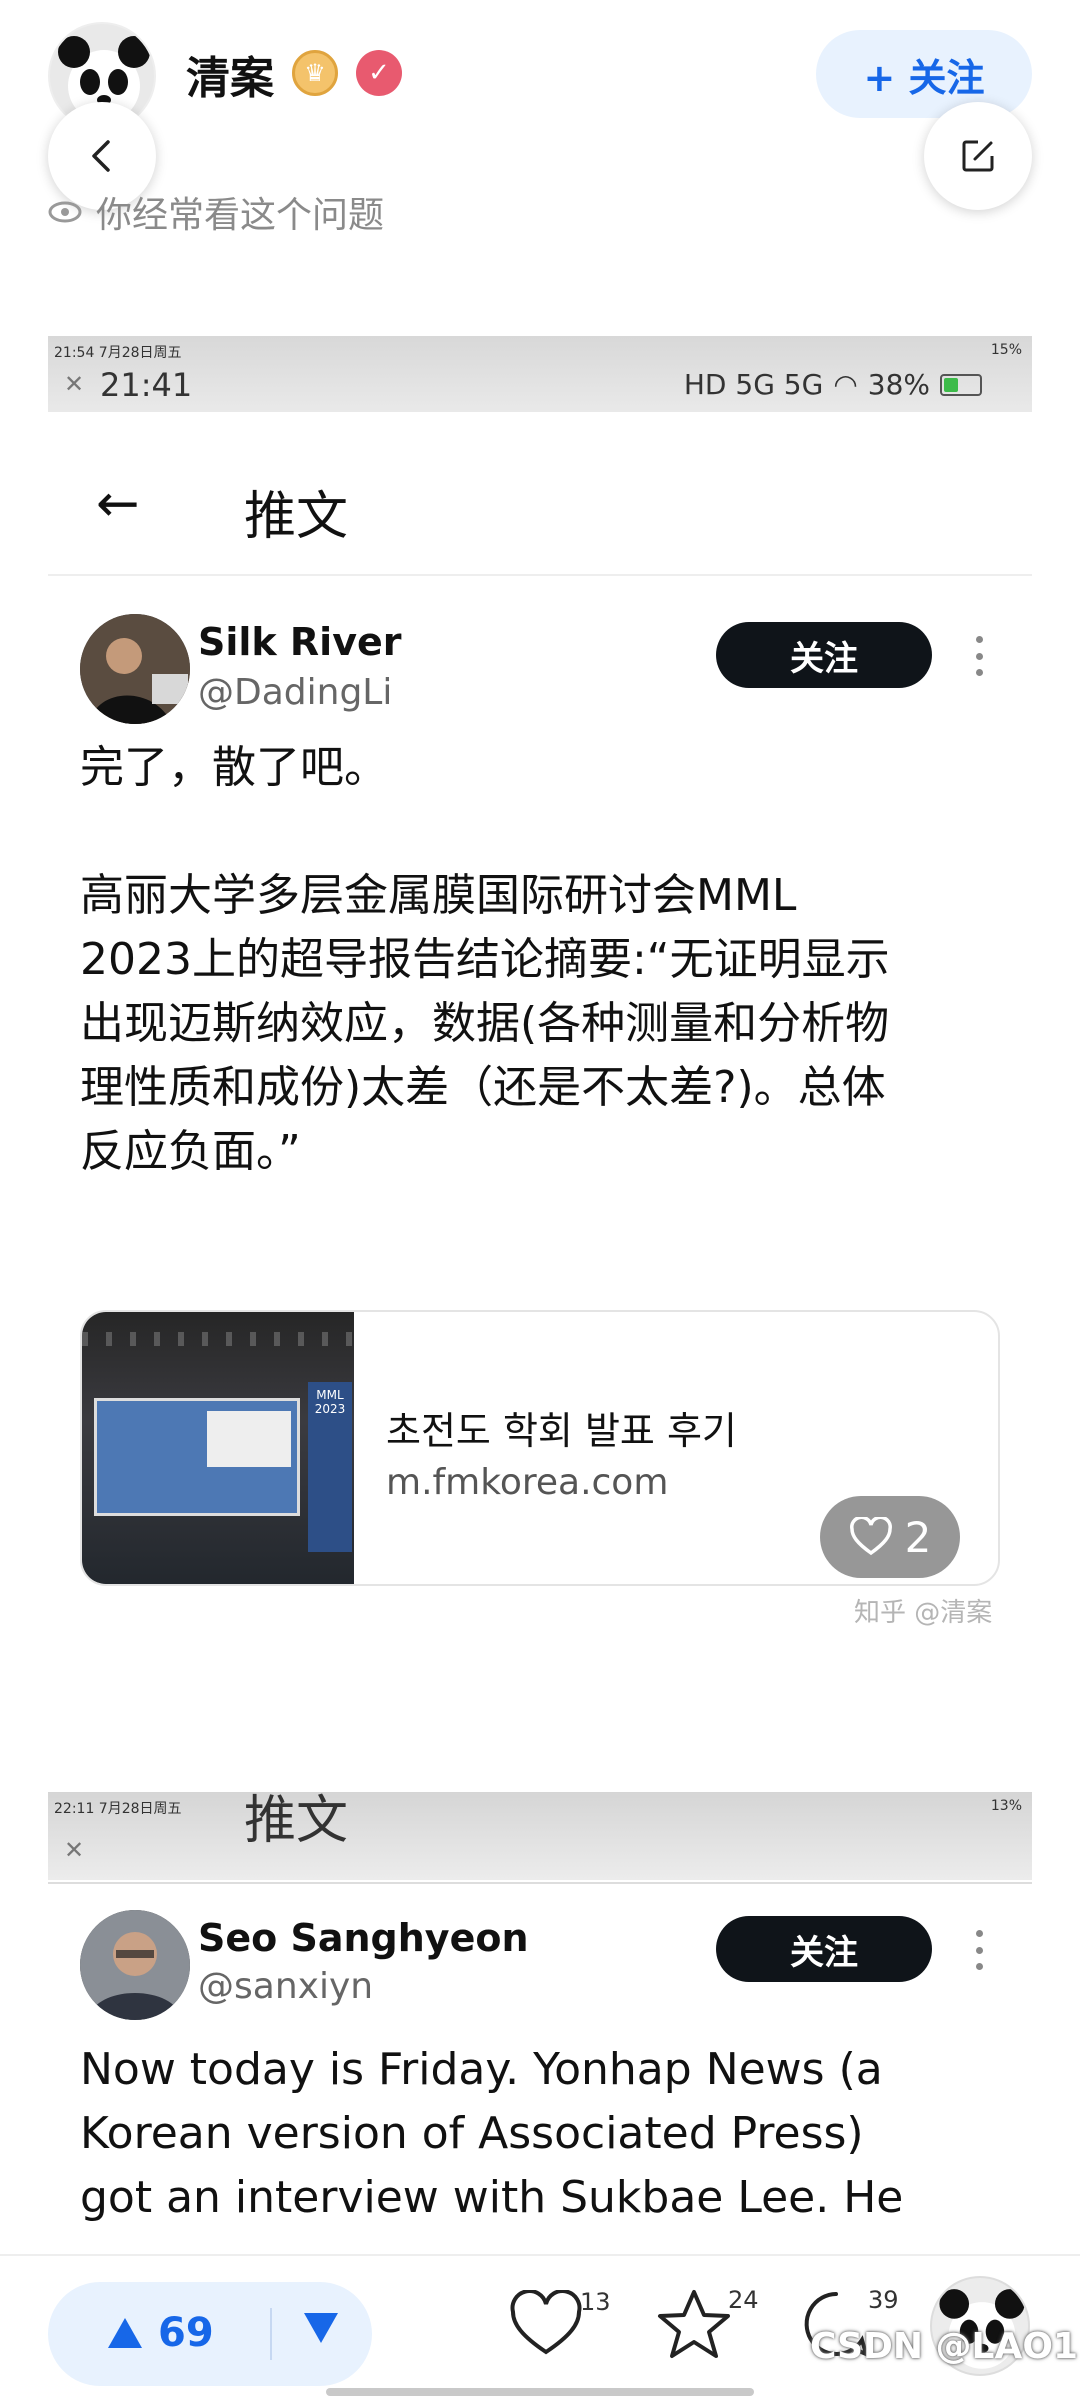 The image size is (1080, 2400). What do you see at coordinates (300, 642) in the screenshot?
I see `tweet-author-name: Silk River` at bounding box center [300, 642].